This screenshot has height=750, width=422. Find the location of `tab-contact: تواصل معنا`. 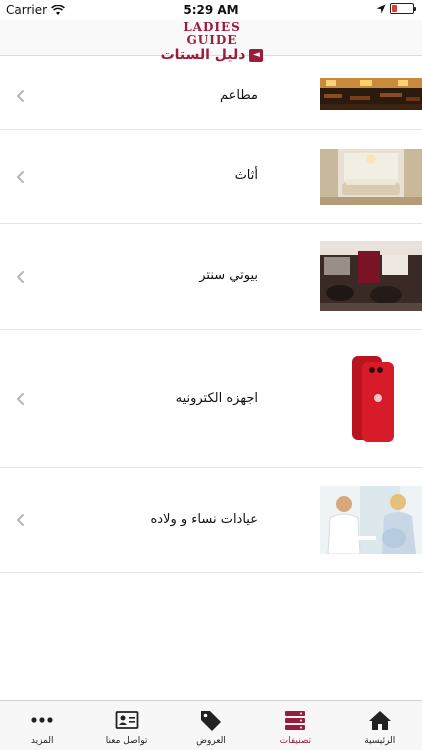

tab-contact: تواصل معنا is located at coordinates (126, 725).